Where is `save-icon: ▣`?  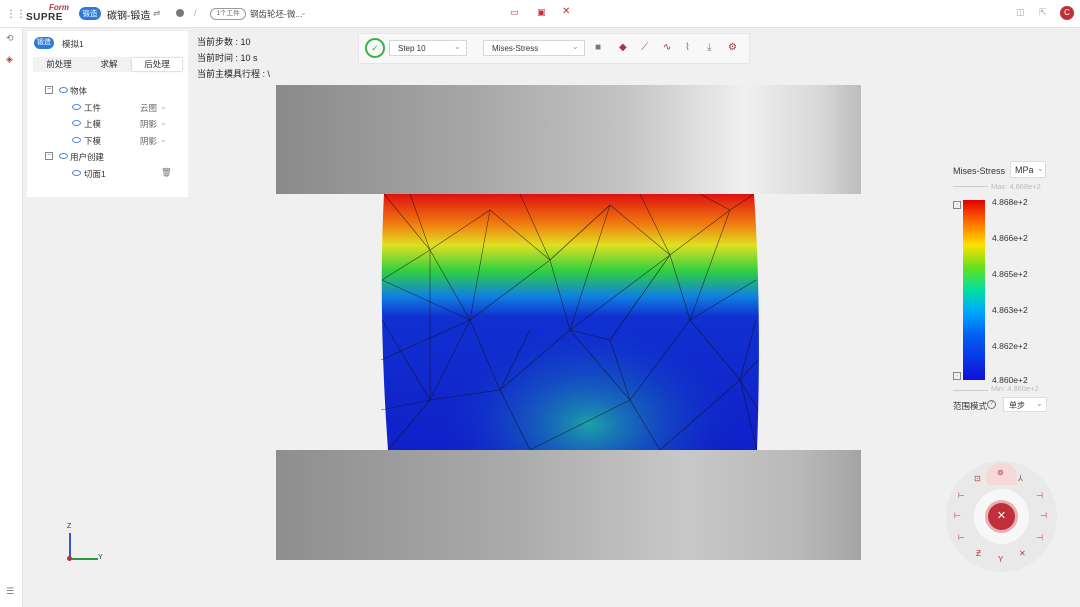 save-icon: ▣ is located at coordinates (541, 12).